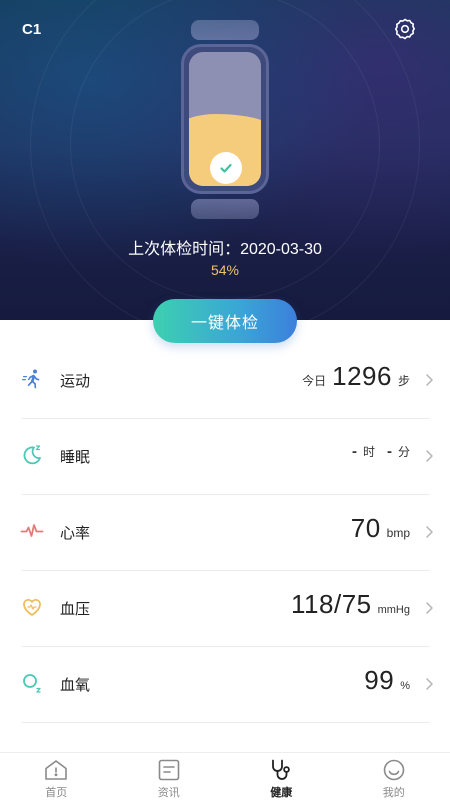 This screenshot has width=450, height=800. I want to click on metric-prefix: 今日, so click(314, 381).